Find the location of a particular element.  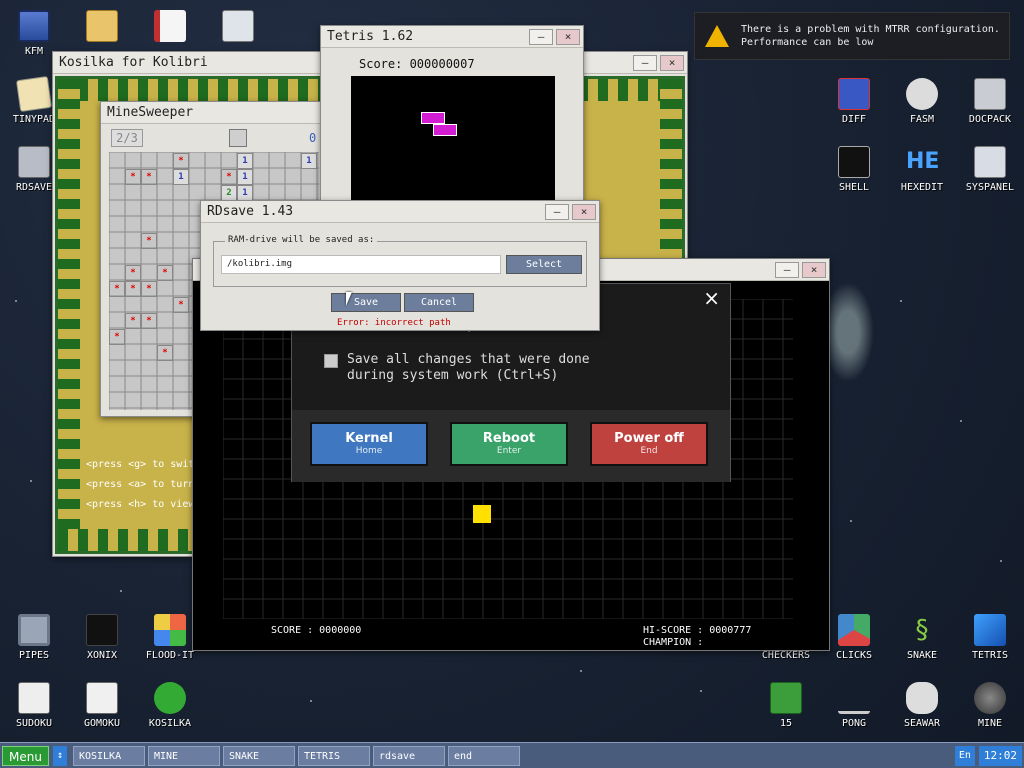

calculator-icon is located at coordinates (238, 26).